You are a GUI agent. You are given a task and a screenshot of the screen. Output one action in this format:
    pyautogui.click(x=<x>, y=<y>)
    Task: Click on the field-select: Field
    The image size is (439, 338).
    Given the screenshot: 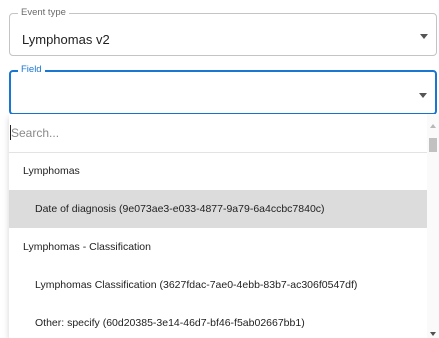 What is the action you would take?
    pyautogui.click(x=223, y=89)
    